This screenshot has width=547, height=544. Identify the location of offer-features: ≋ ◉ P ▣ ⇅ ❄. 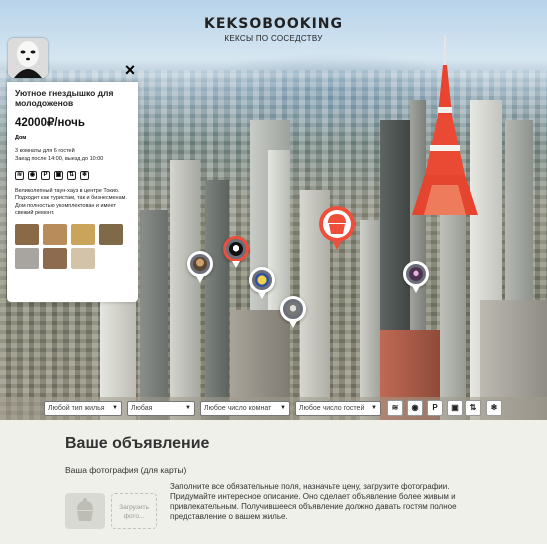
(72, 175).